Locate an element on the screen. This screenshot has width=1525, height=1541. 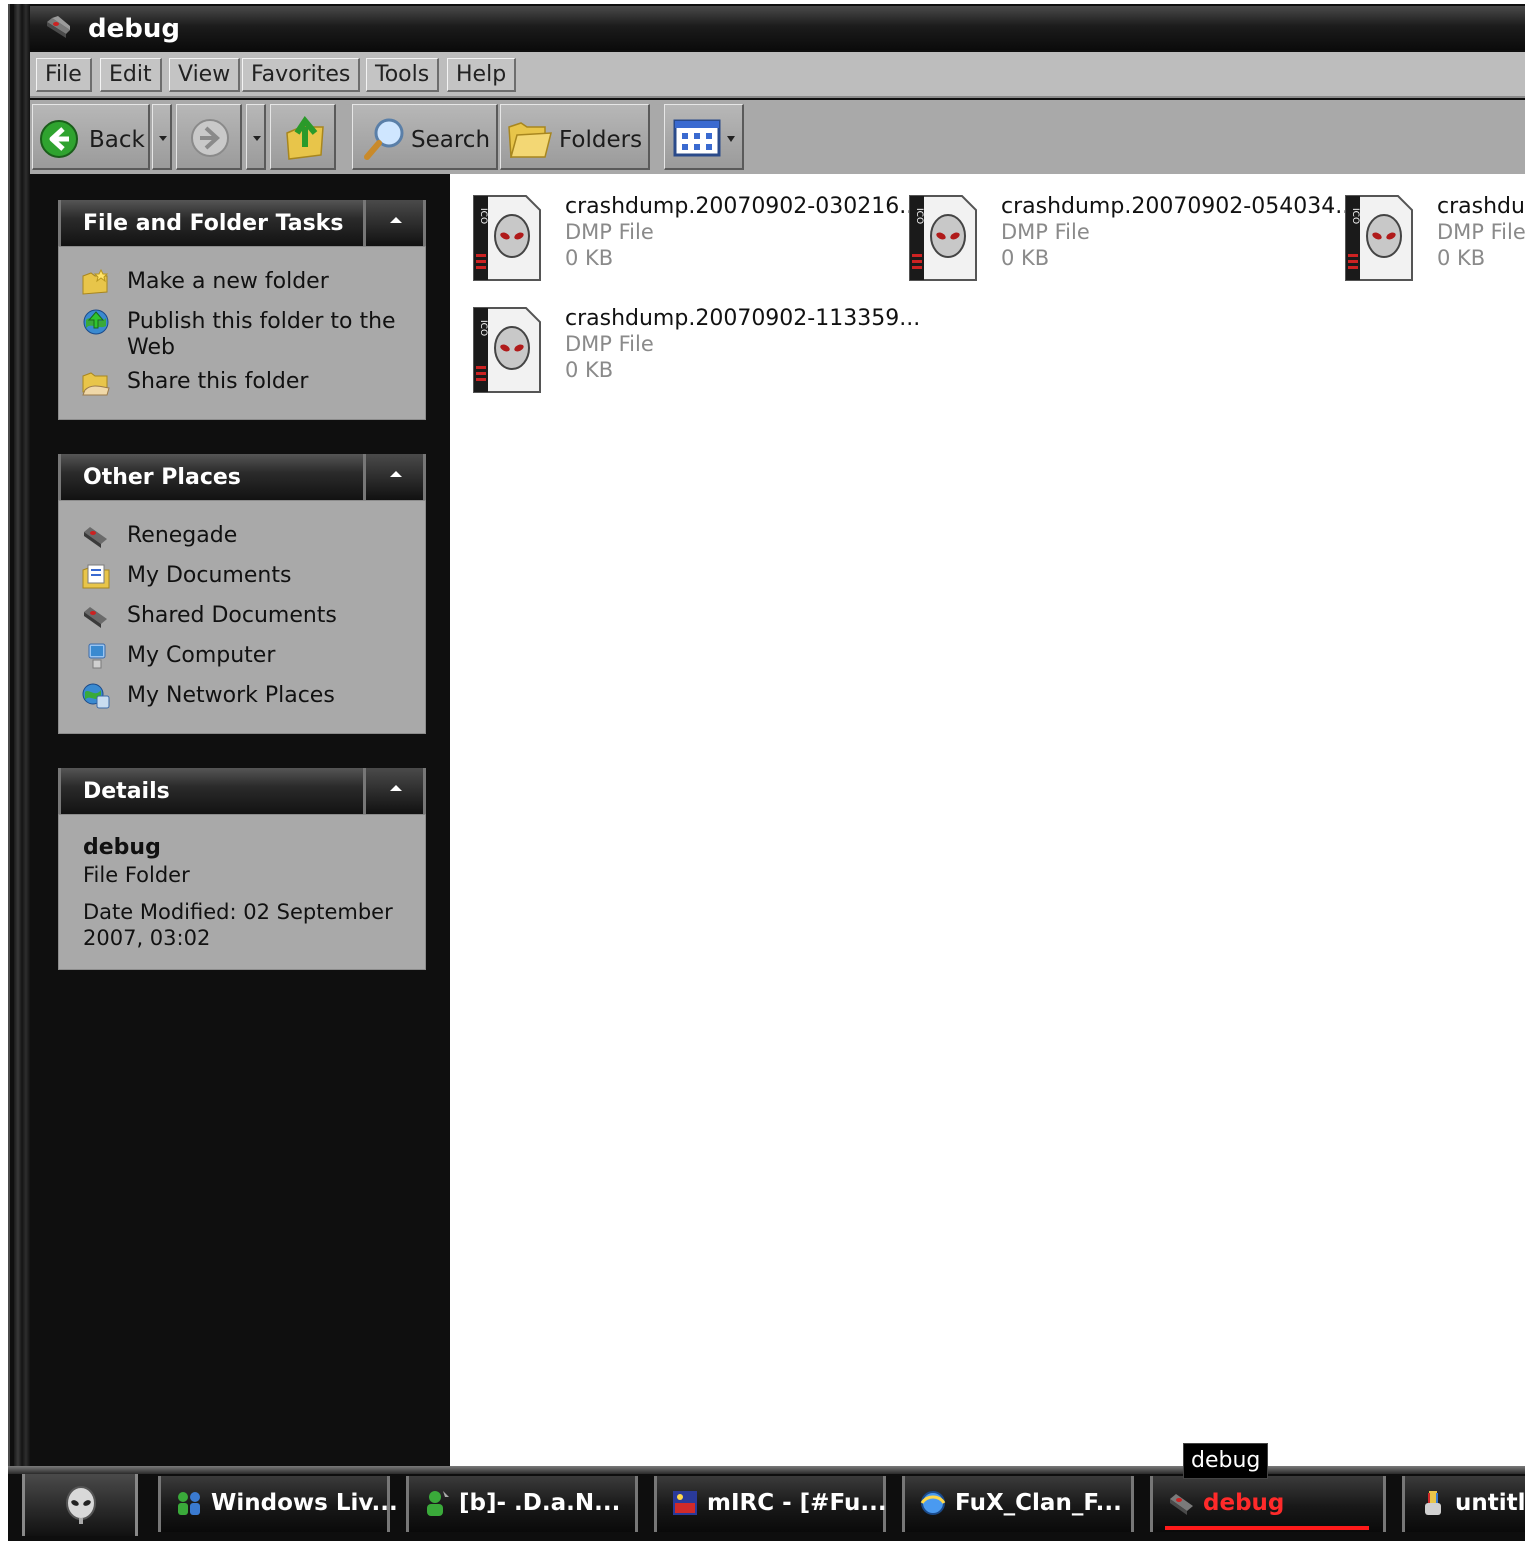
file-item: ICO crashdum DMP File 0 KB is located at coordinates (1423, 229).